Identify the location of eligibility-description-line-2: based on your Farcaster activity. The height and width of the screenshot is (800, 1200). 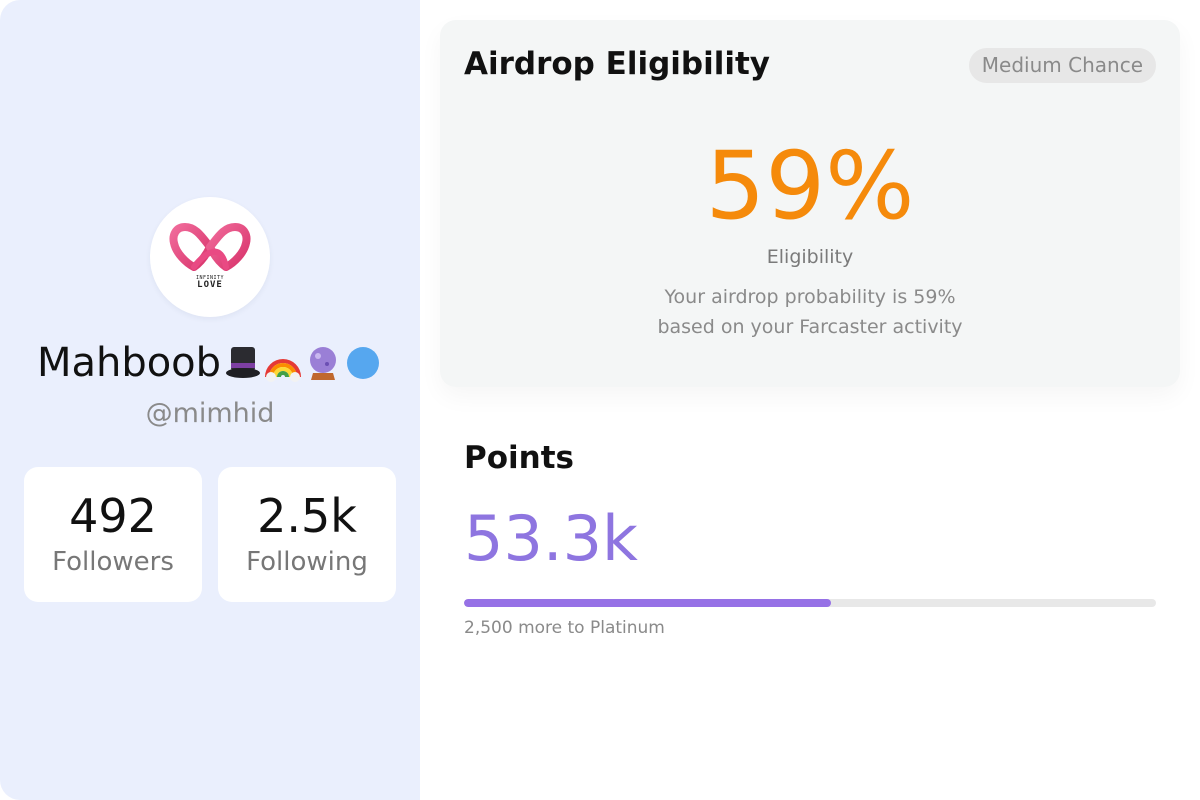
(810, 327).